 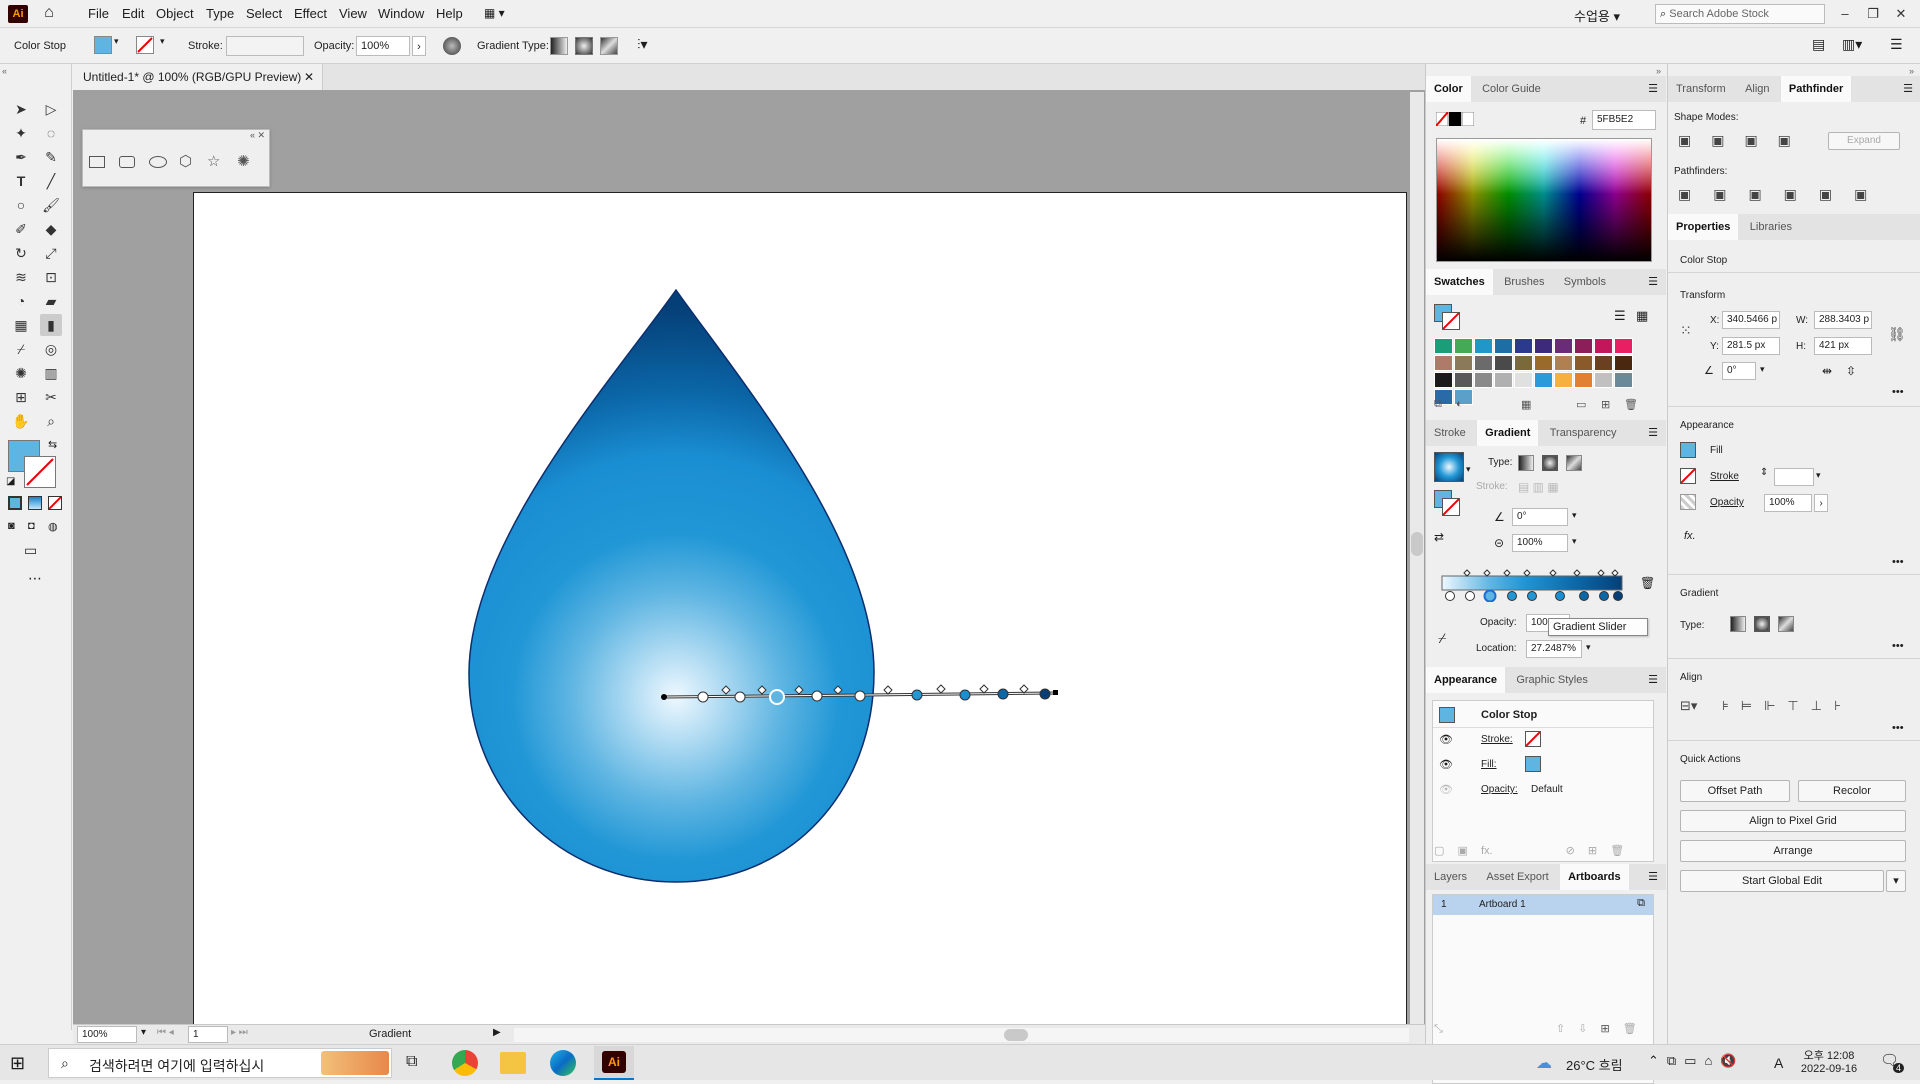 I want to click on move-down-icon: ⇩, so click(x=1582, y=1029).